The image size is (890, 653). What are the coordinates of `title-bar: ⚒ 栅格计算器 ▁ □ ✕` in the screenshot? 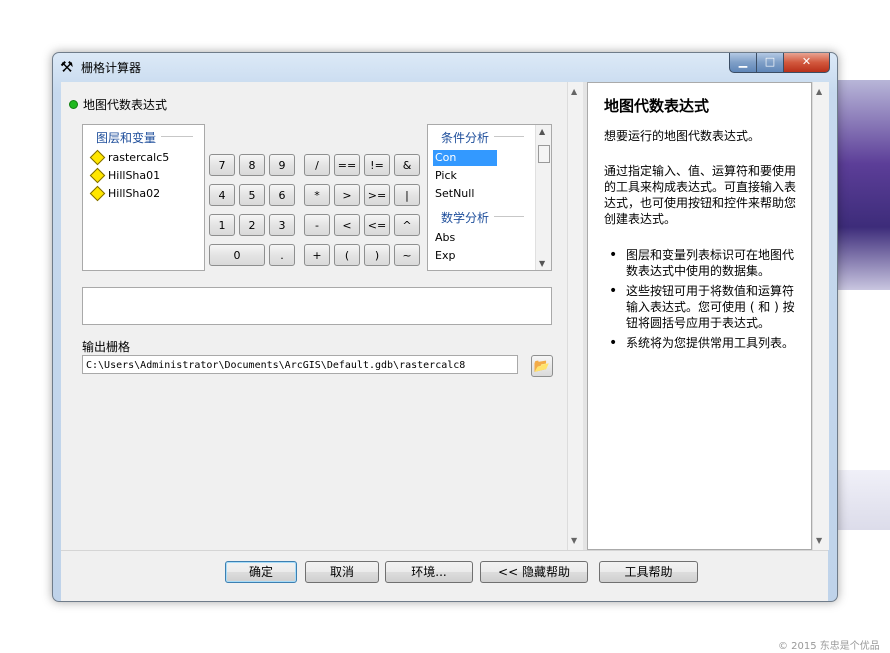 It's located at (445, 67).